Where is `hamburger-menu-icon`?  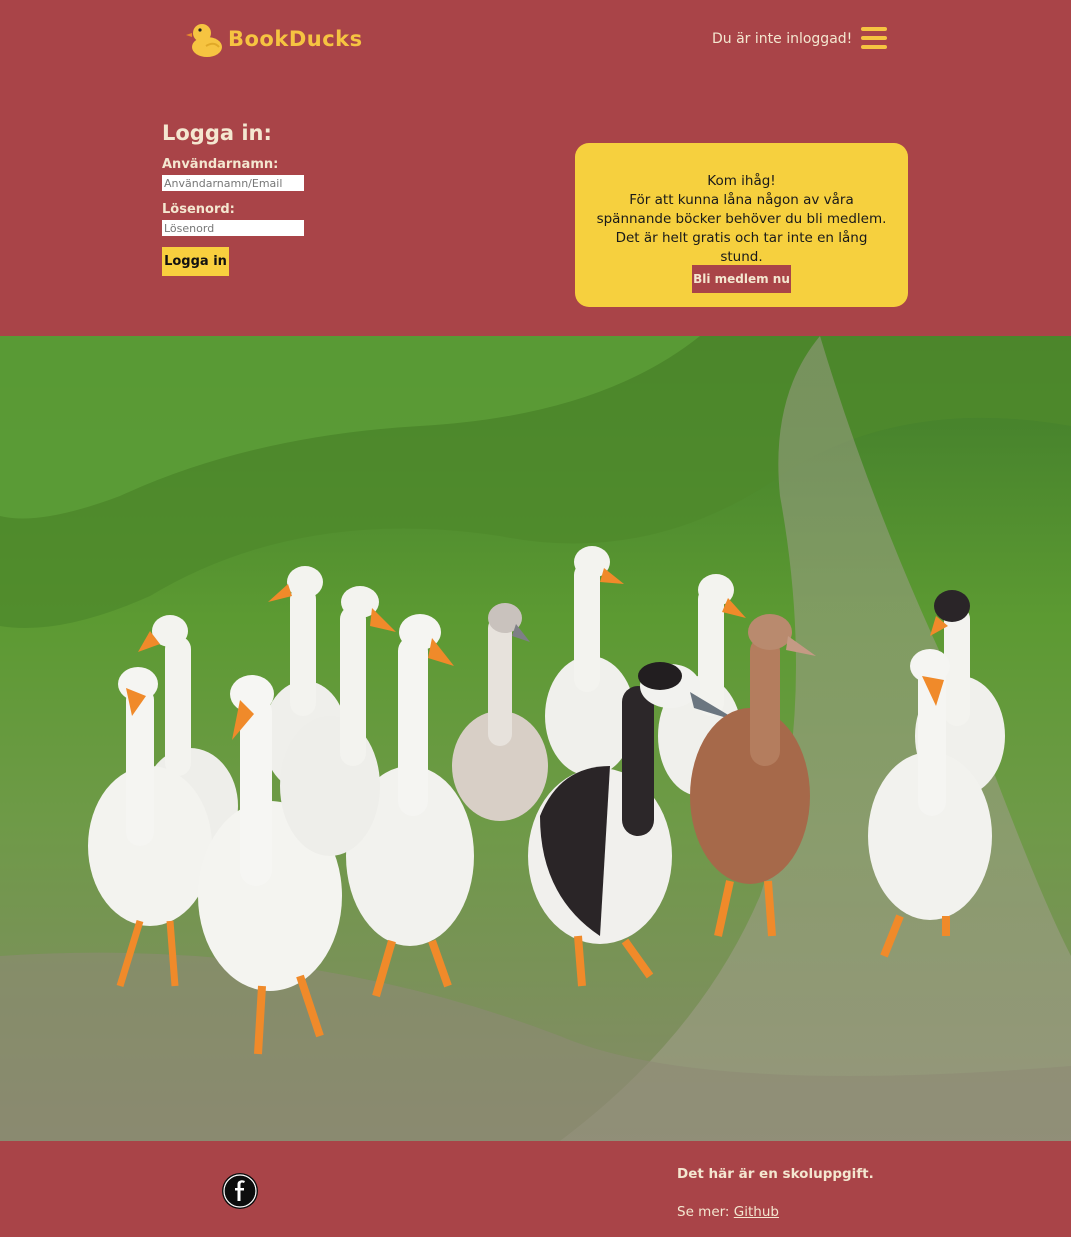 hamburger-menu-icon is located at coordinates (874, 38).